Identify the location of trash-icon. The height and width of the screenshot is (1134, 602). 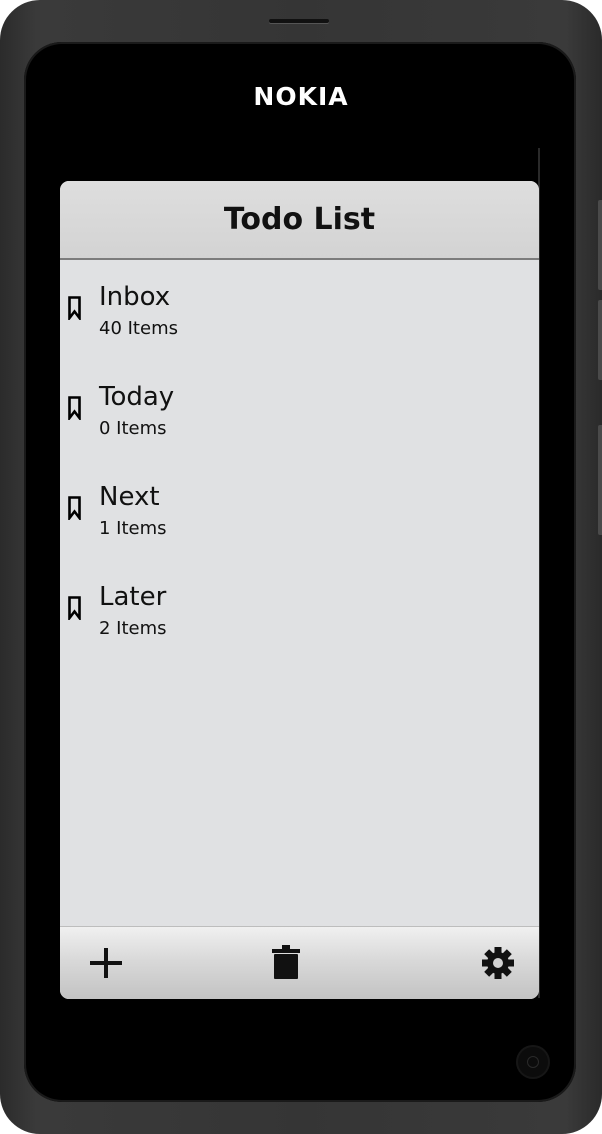
(286, 962).